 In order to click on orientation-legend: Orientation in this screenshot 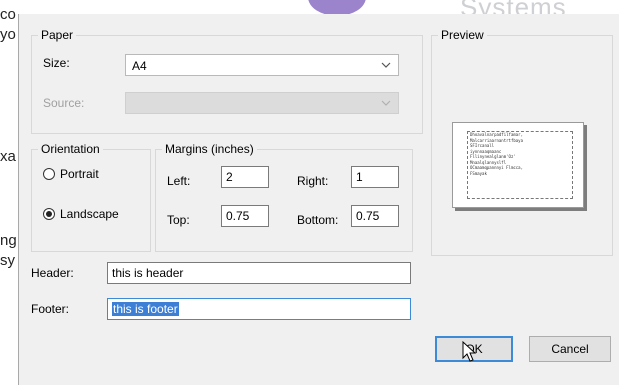, I will do `click(70, 149)`.